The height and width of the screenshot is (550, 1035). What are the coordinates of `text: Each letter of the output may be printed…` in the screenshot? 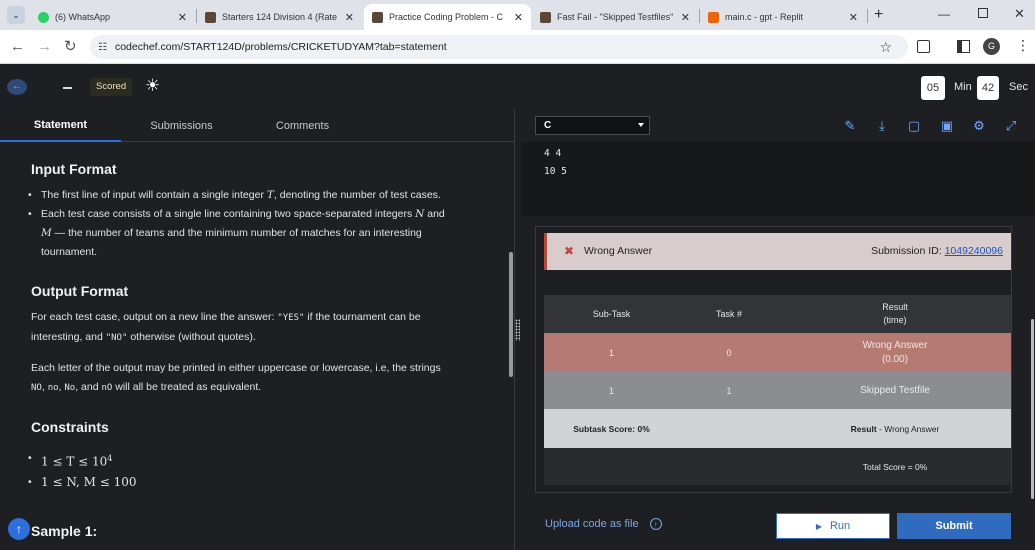 It's located at (236, 368).